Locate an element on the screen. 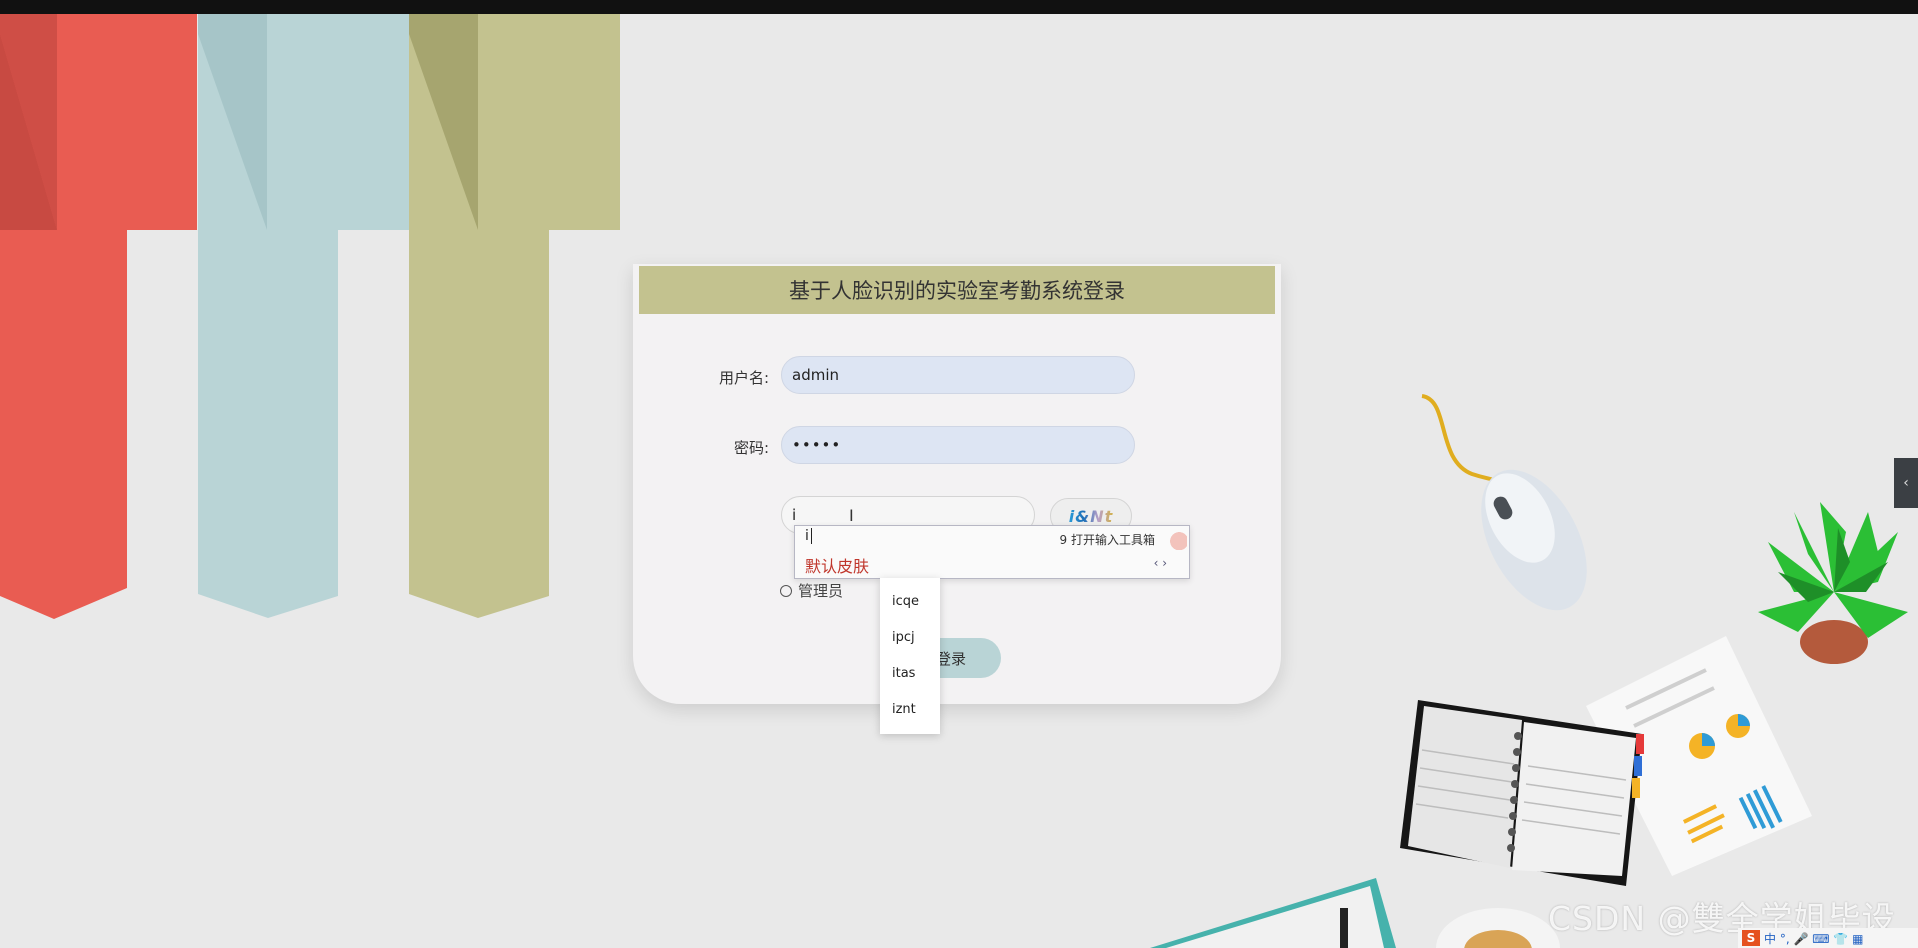 Image resolution: width=1918 pixels, height=948 pixels. notebook-illustration is located at coordinates (1522, 793).